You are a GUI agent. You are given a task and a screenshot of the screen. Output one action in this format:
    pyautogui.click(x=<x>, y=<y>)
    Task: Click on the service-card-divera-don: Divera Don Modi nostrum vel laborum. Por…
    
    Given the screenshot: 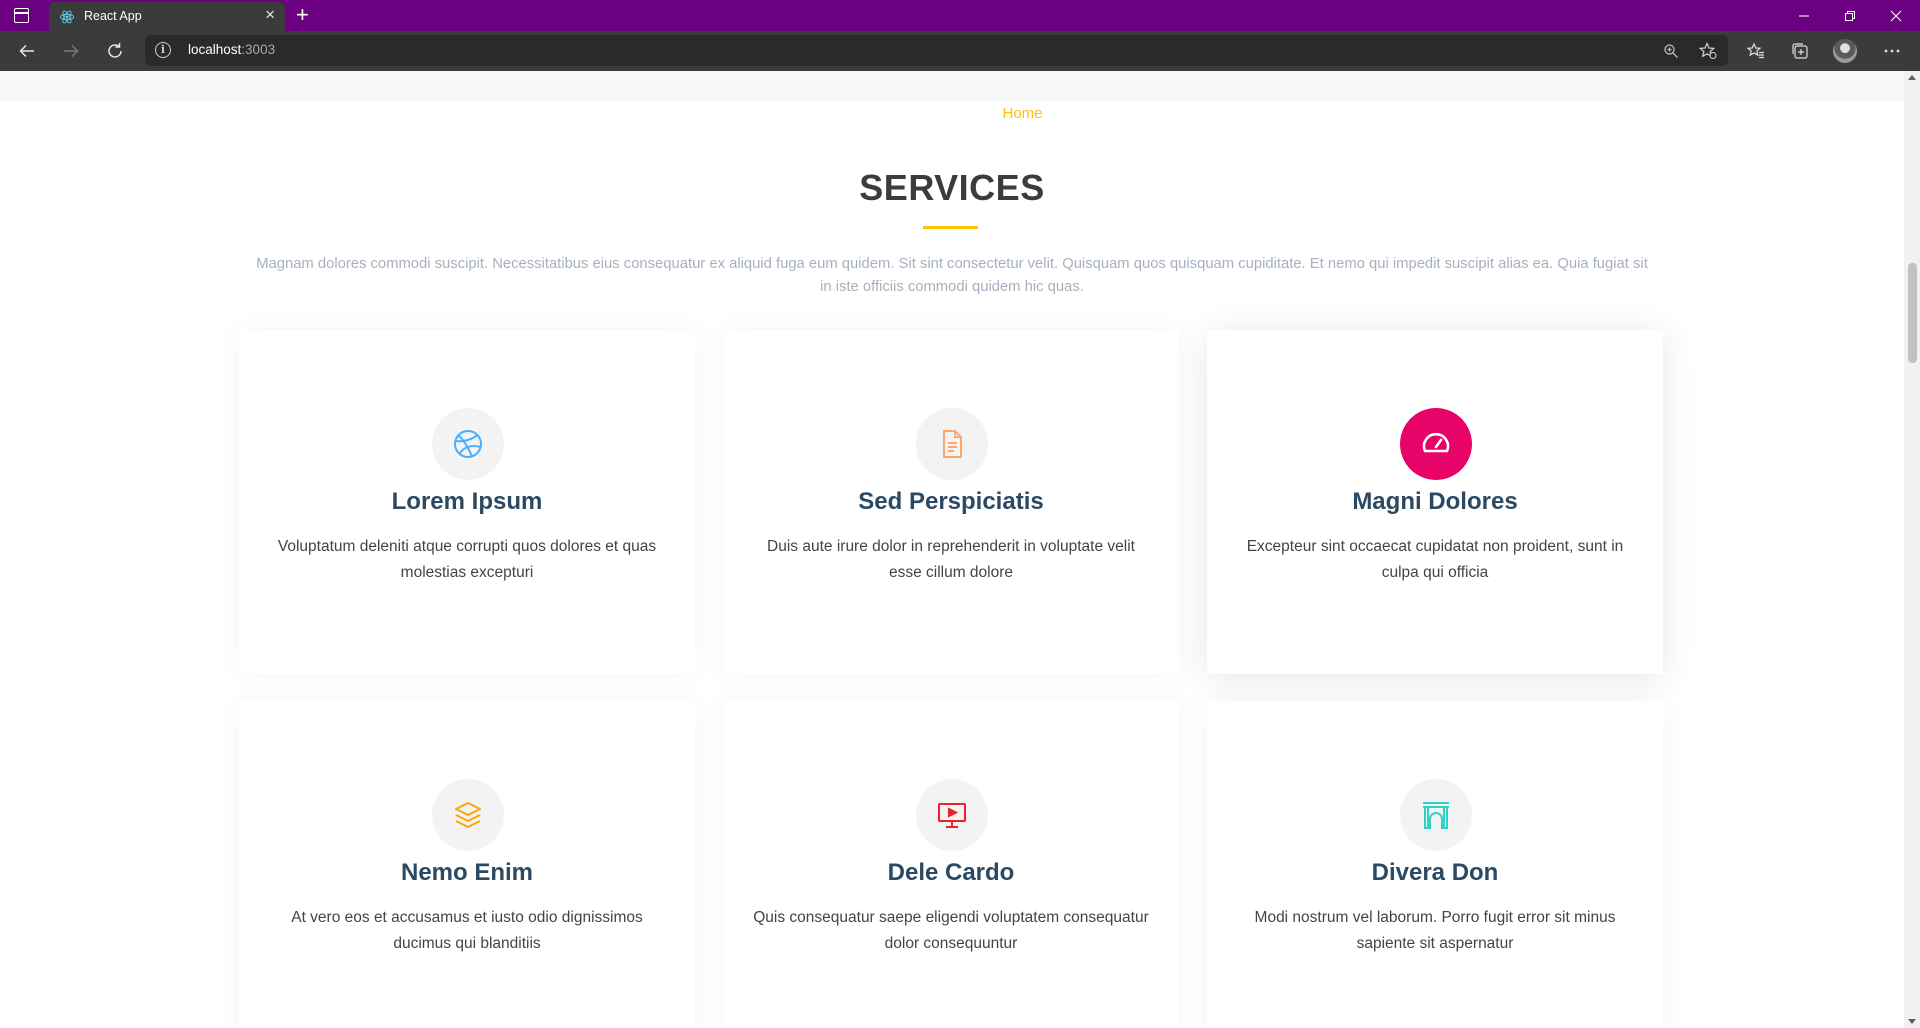 What is the action you would take?
    pyautogui.click(x=1435, y=864)
    